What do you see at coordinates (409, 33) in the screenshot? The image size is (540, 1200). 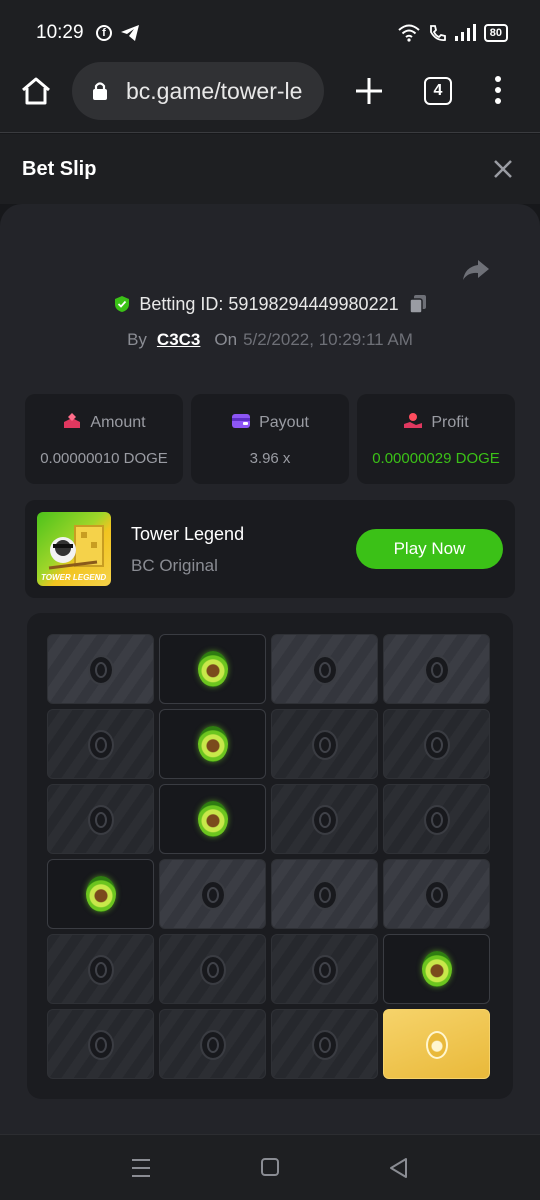 I see `wifi-icon` at bounding box center [409, 33].